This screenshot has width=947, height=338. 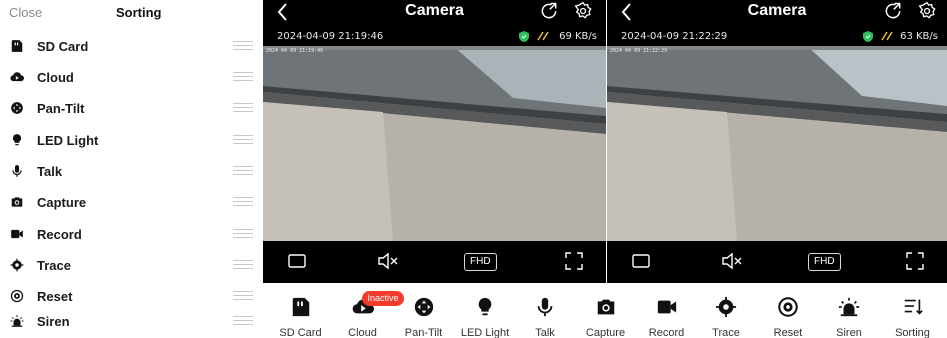 What do you see at coordinates (362, 332) in the screenshot?
I see `toolbar-label: Cloud` at bounding box center [362, 332].